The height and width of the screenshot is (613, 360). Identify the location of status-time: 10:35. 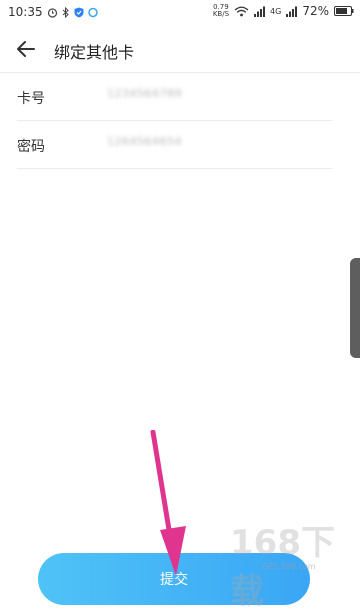
(25, 12).